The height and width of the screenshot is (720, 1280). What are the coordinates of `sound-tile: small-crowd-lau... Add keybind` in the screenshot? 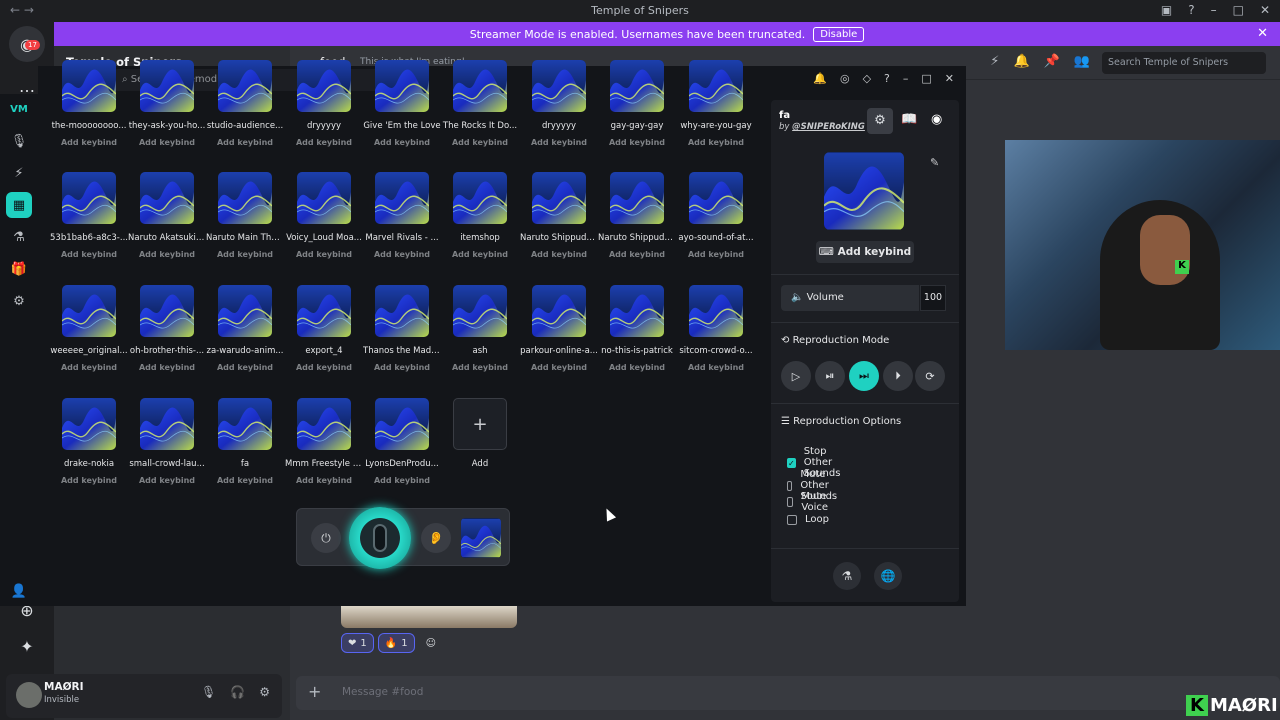 It's located at (167, 441).